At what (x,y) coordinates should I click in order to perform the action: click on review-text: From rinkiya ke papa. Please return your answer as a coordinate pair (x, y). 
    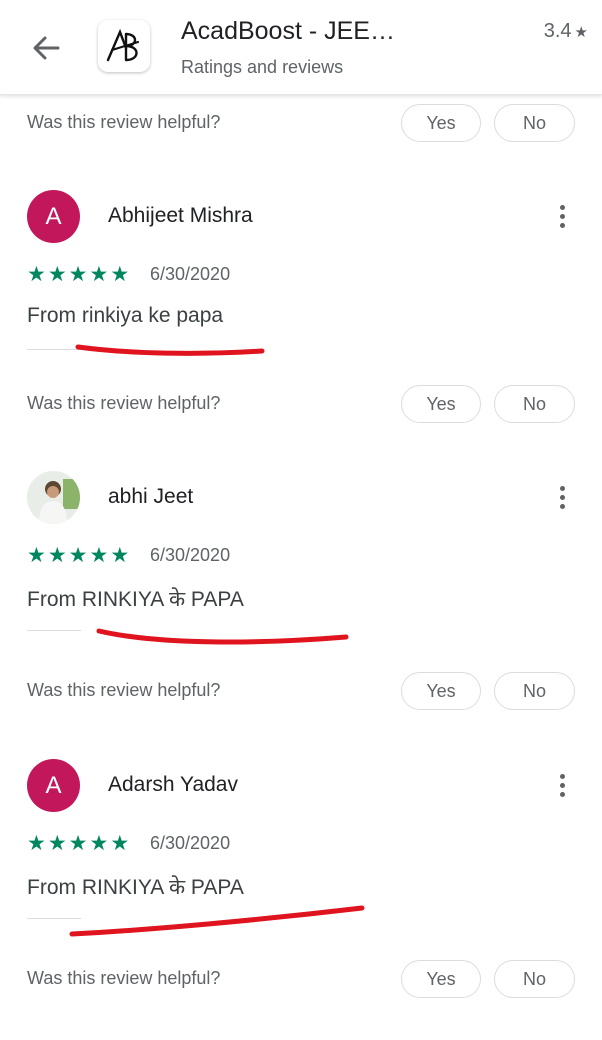
    Looking at the image, I should click on (125, 315).